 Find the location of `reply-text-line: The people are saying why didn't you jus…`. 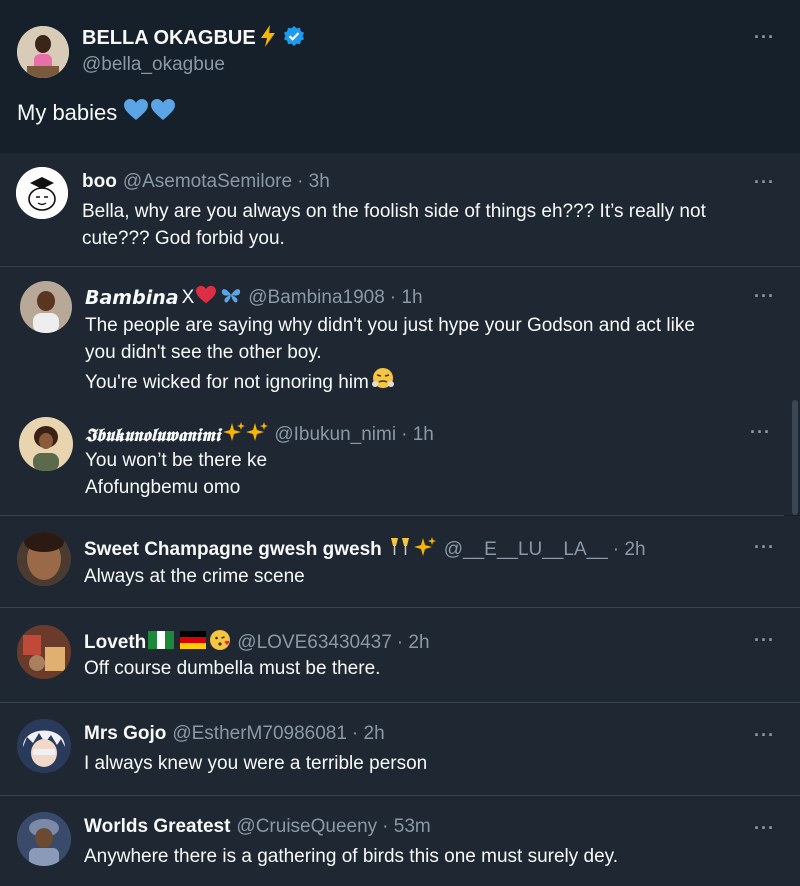

reply-text-line: The people are saying why didn't you jus… is located at coordinates (390, 325).